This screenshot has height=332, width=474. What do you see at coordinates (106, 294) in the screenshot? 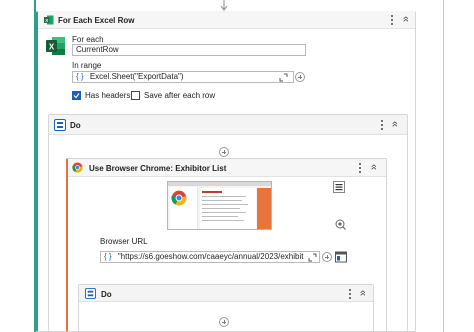
I see `do-title-inner: Do` at bounding box center [106, 294].